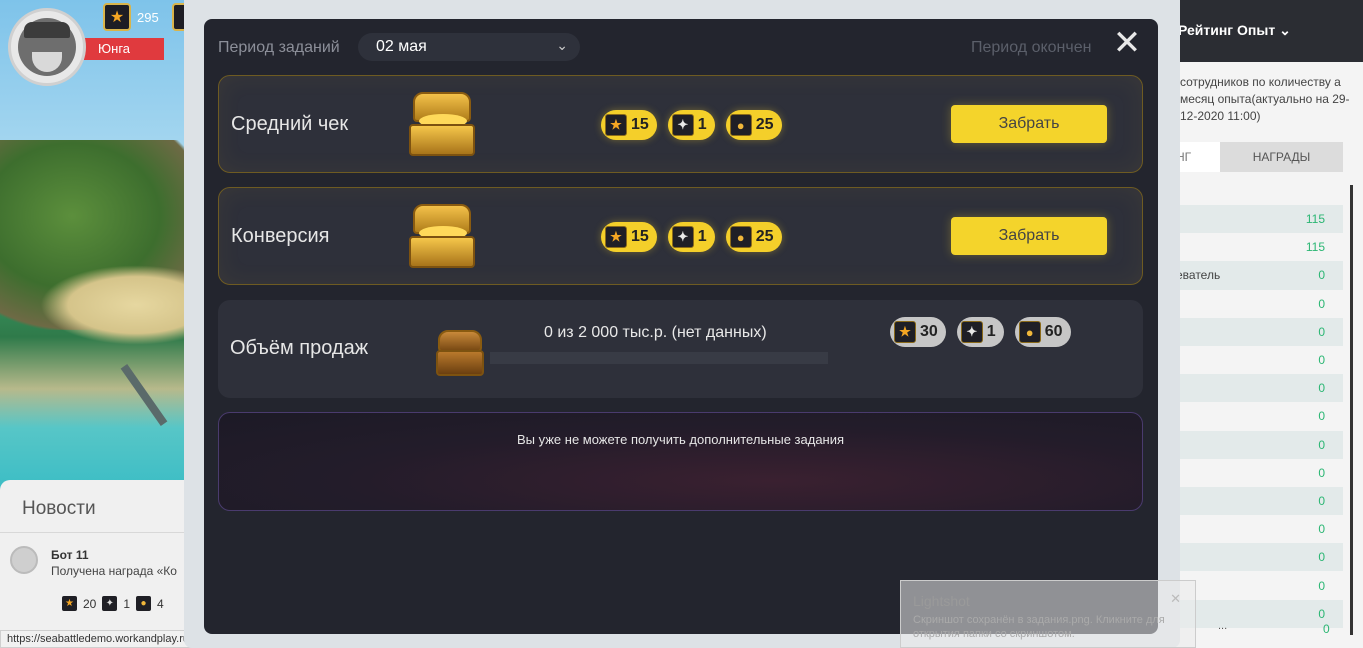  Describe the element at coordinates (469, 47) in the screenshot. I see `period-select: 02 мая ⌄` at that location.